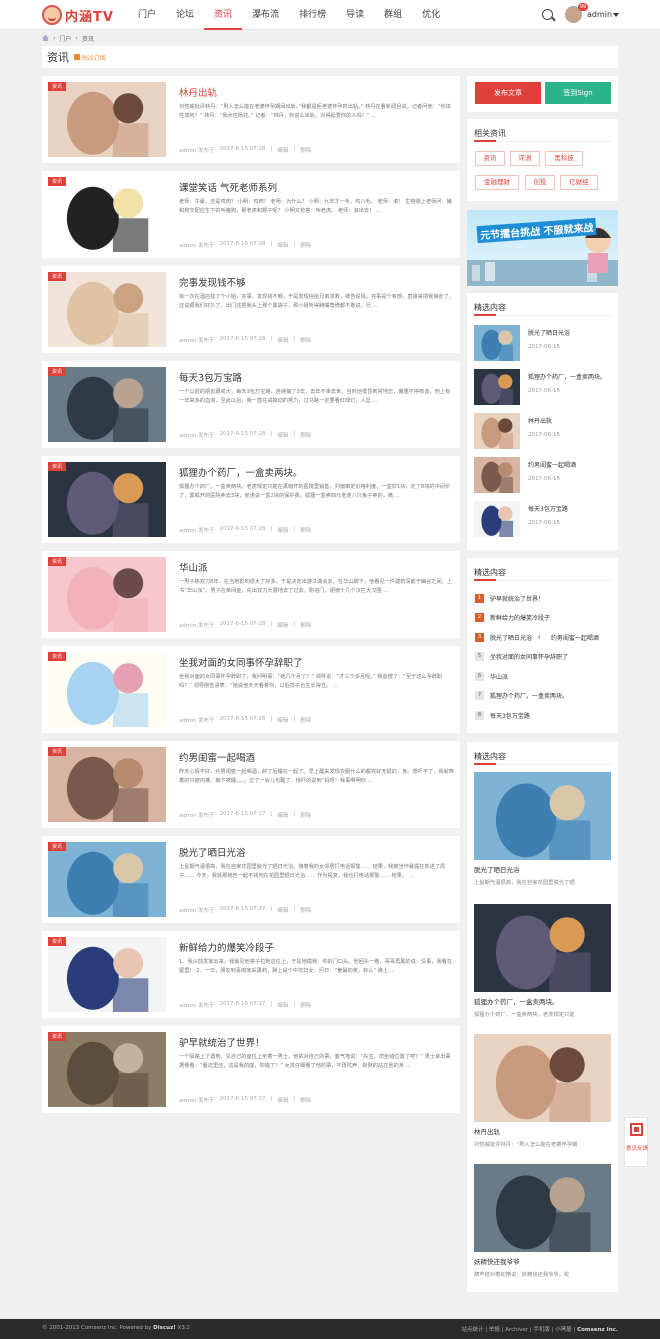 This screenshot has width=660, height=1339. I want to click on nav-optimize: 优化, so click(431, 15).